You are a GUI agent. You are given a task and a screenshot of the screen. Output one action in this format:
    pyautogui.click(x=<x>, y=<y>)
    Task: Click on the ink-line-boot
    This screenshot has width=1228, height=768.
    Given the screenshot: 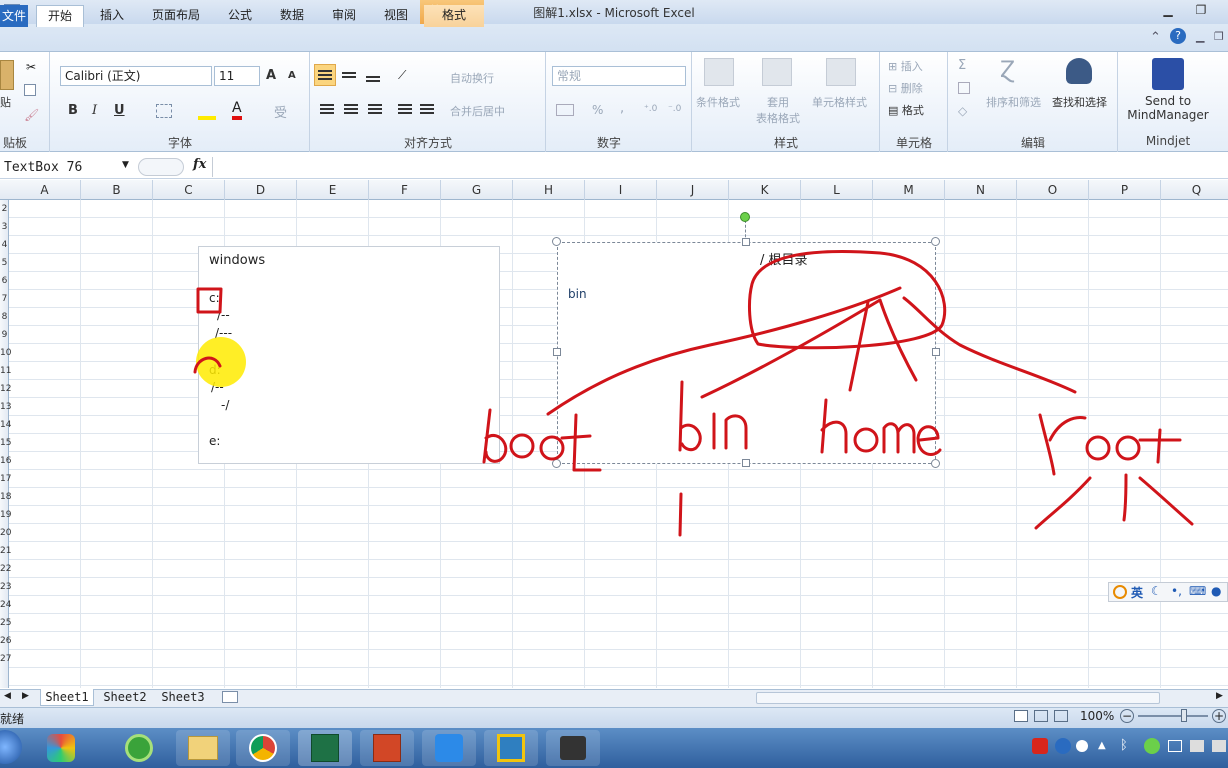 What is the action you would take?
    pyautogui.click(x=724, y=351)
    